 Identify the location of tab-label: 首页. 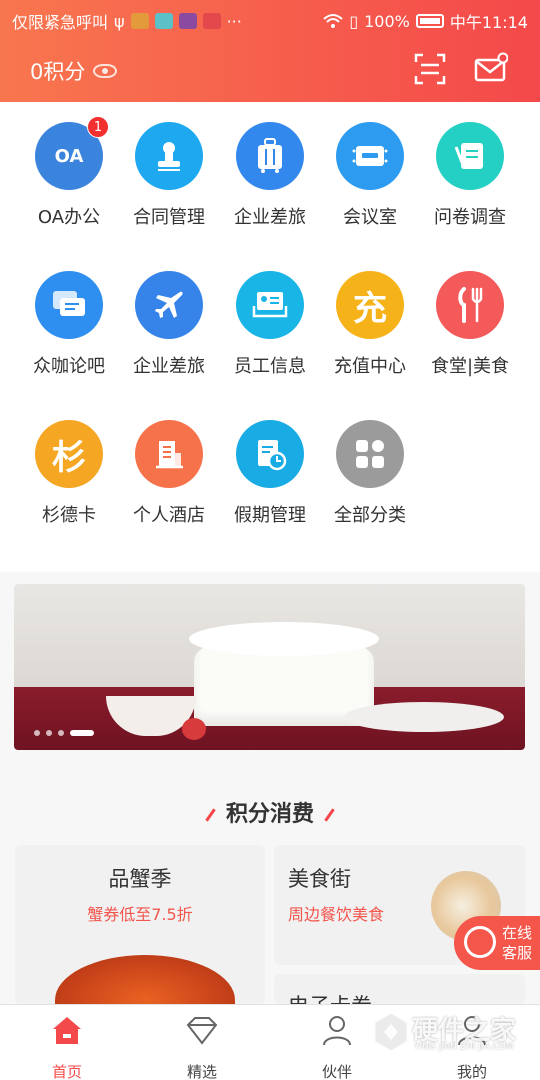
(66, 1071).